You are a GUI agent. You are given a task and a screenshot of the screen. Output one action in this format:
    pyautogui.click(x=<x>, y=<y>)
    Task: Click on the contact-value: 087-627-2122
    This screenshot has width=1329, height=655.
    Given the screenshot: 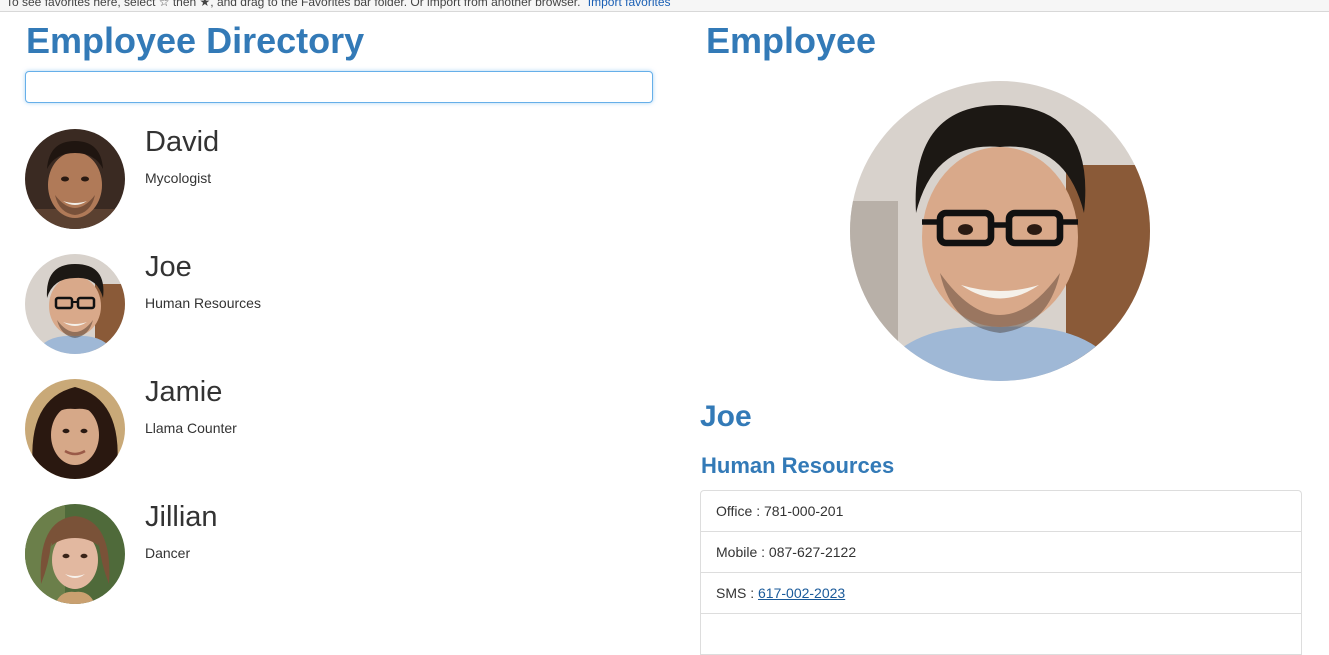 What is the action you would take?
    pyautogui.click(x=812, y=552)
    